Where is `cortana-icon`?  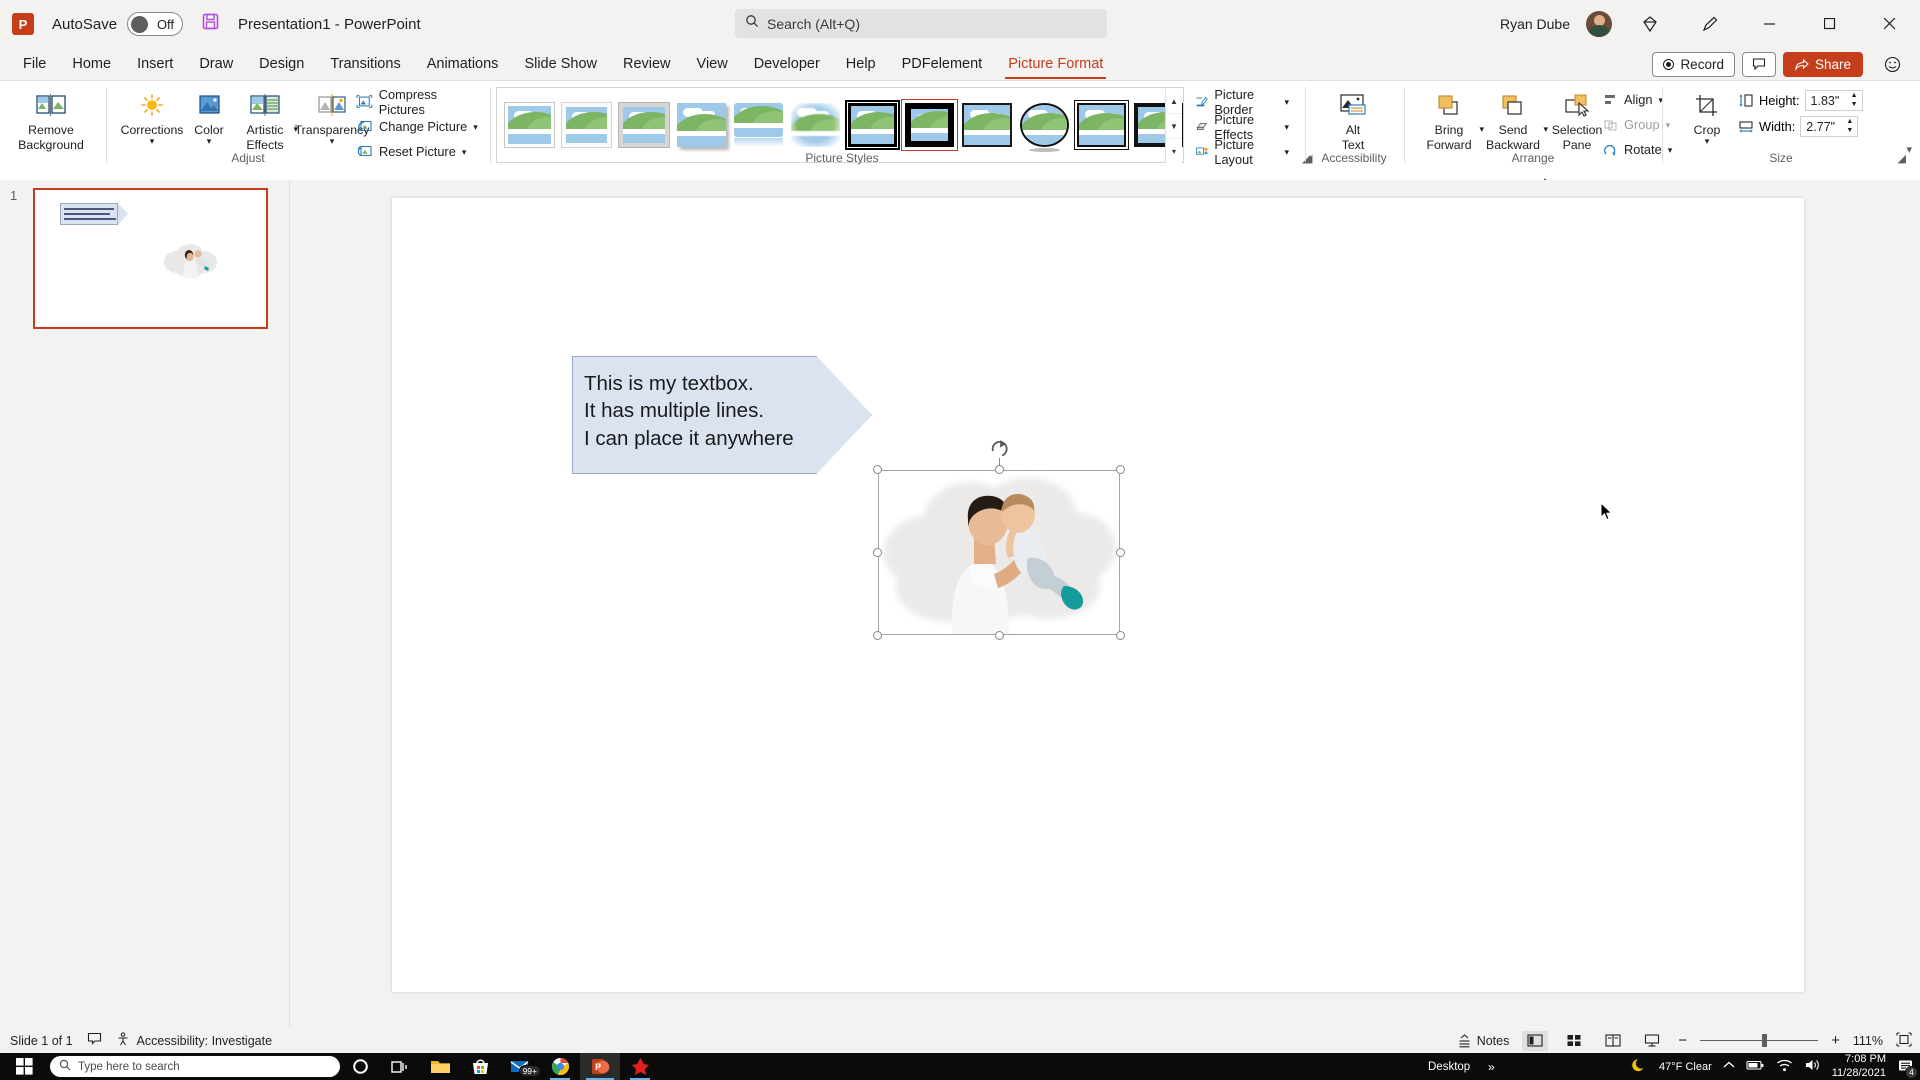
cortana-icon is located at coordinates (360, 1066).